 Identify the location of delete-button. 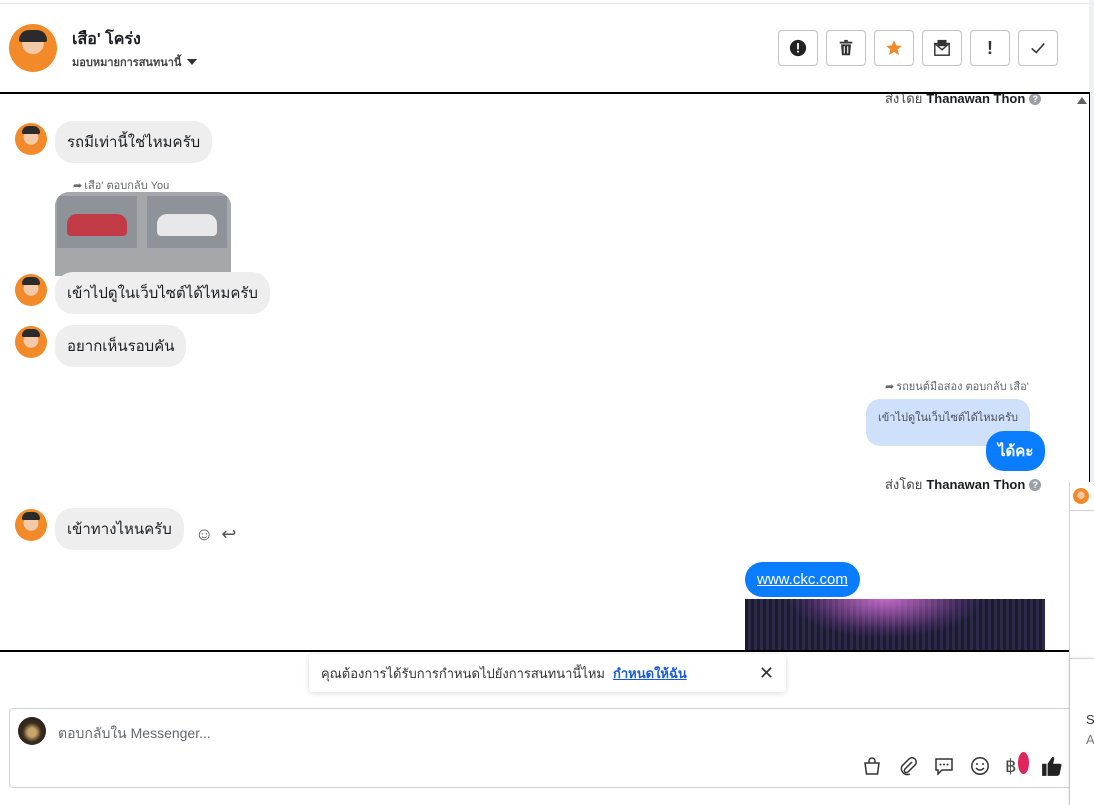
(846, 48).